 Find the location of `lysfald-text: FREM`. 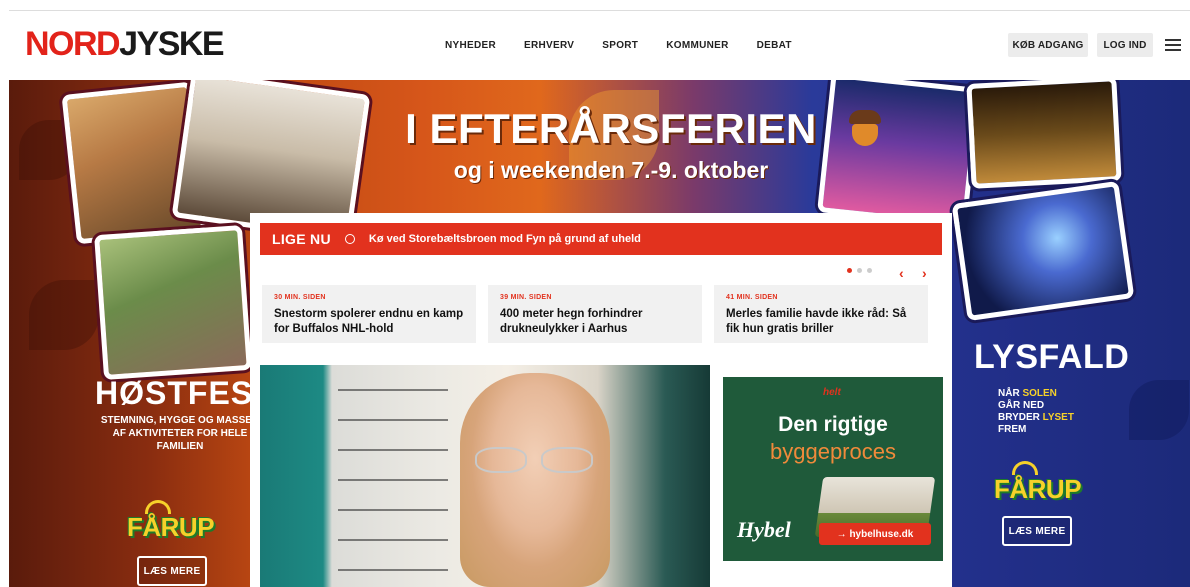

lysfald-text: FREM is located at coordinates (1012, 429).